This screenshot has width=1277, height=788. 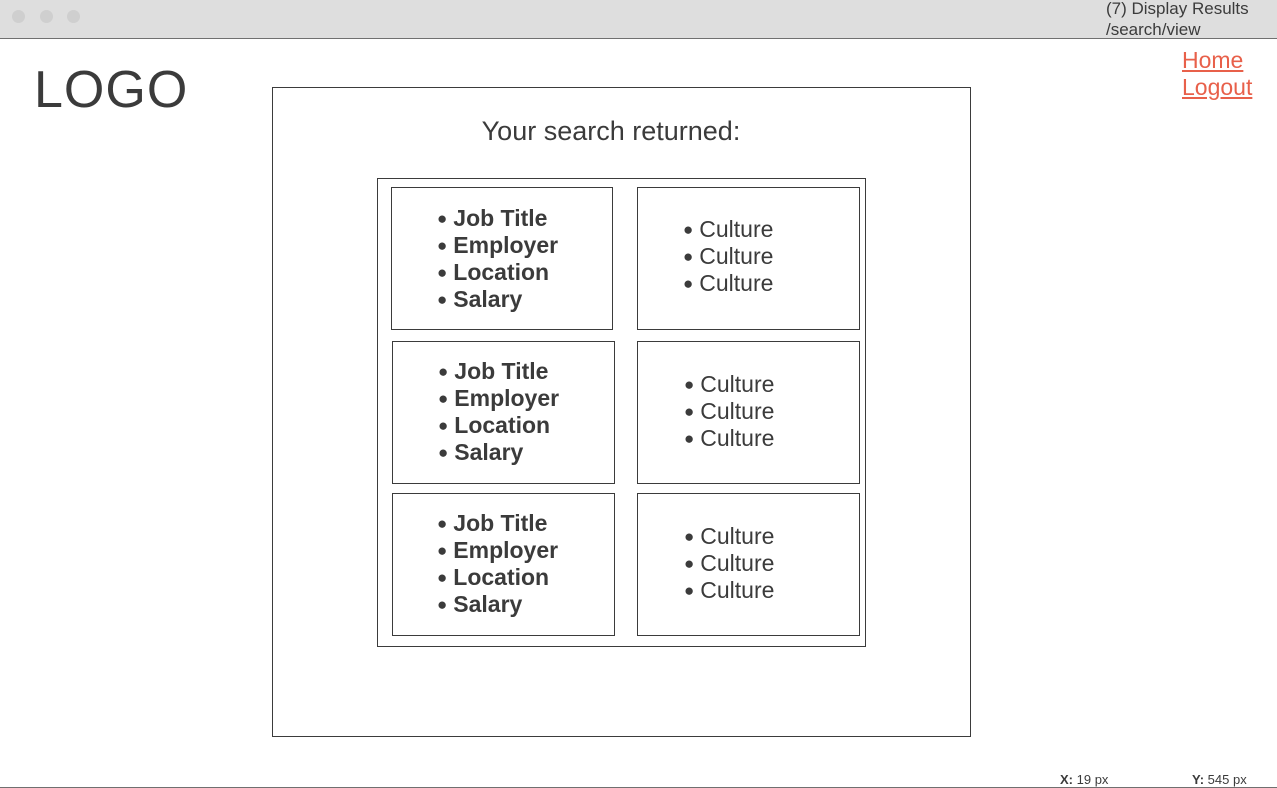 What do you see at coordinates (1227, 779) in the screenshot?
I see `cursor-y-value: 545 px` at bounding box center [1227, 779].